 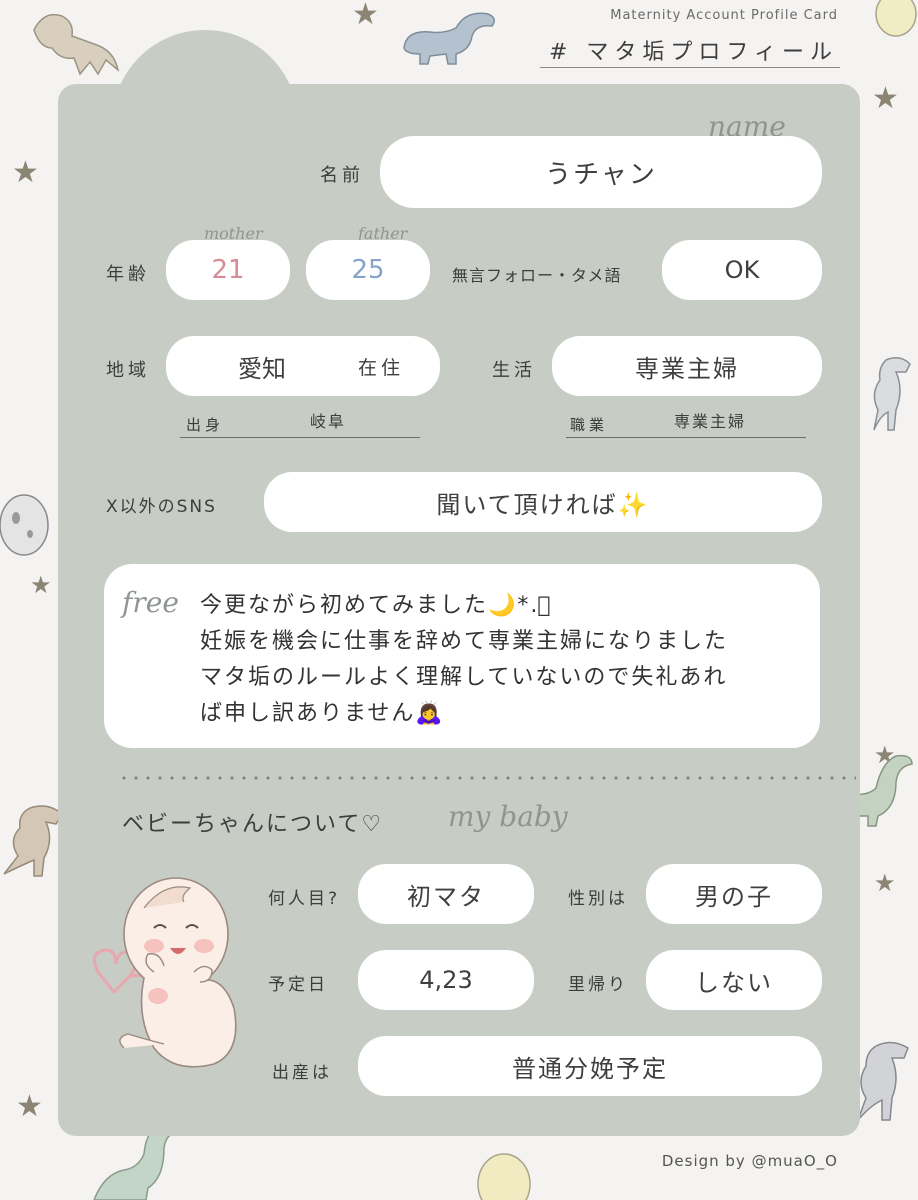 What do you see at coordinates (322, 713) in the screenshot?
I see `free-line: ば申し訳ありません🙇‍♀️` at bounding box center [322, 713].